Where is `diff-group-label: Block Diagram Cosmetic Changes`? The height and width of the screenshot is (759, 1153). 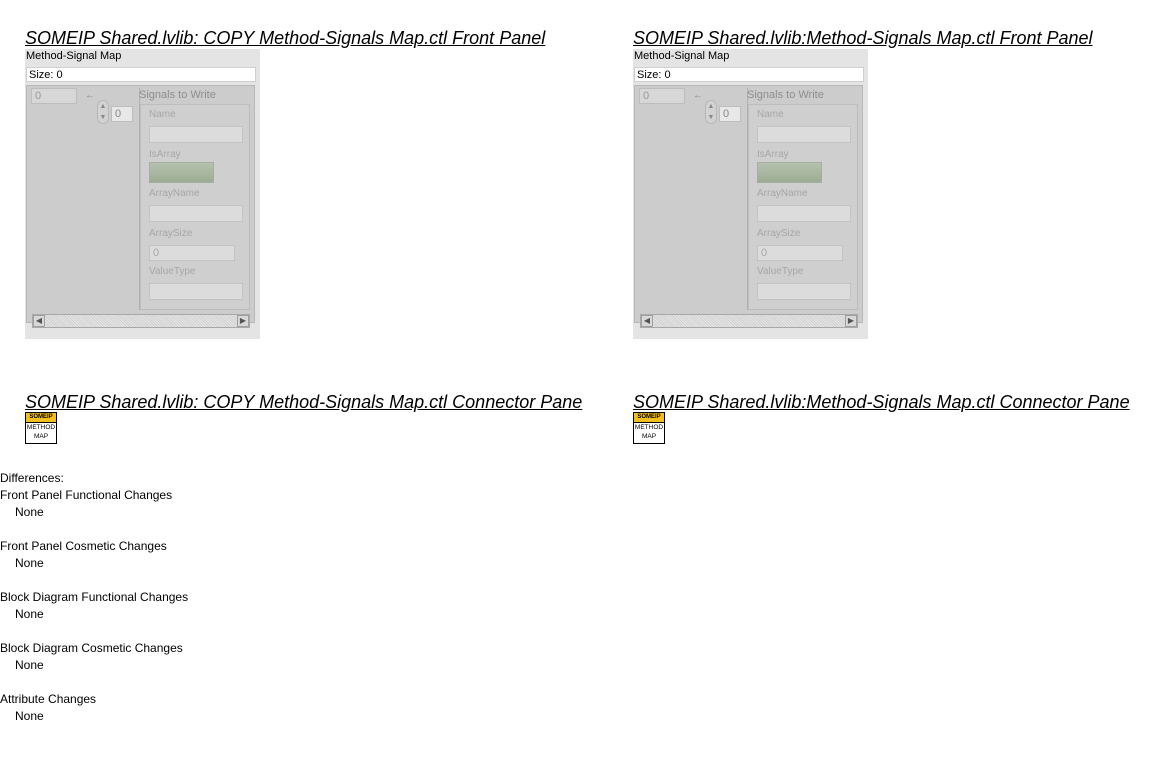
diff-group-label: Block Diagram Cosmetic Changes is located at coordinates (91, 648).